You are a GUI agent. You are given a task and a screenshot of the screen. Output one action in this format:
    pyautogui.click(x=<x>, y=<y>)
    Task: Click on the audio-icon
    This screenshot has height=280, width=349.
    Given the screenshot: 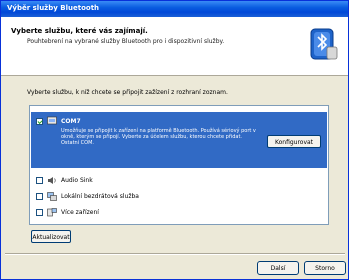 What is the action you would take?
    pyautogui.click(x=52, y=180)
    